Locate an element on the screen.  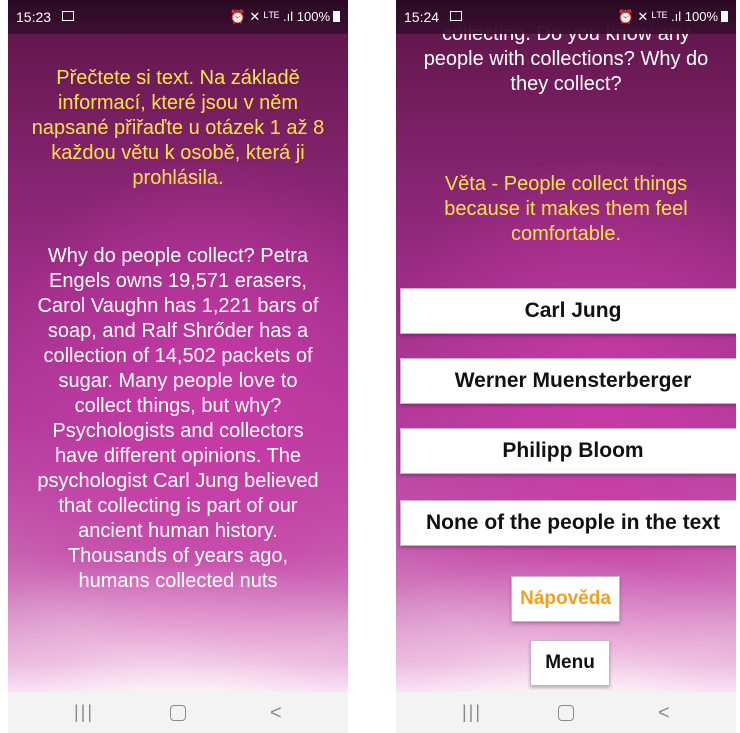
status-time: 15:24 is located at coordinates (422, 17).